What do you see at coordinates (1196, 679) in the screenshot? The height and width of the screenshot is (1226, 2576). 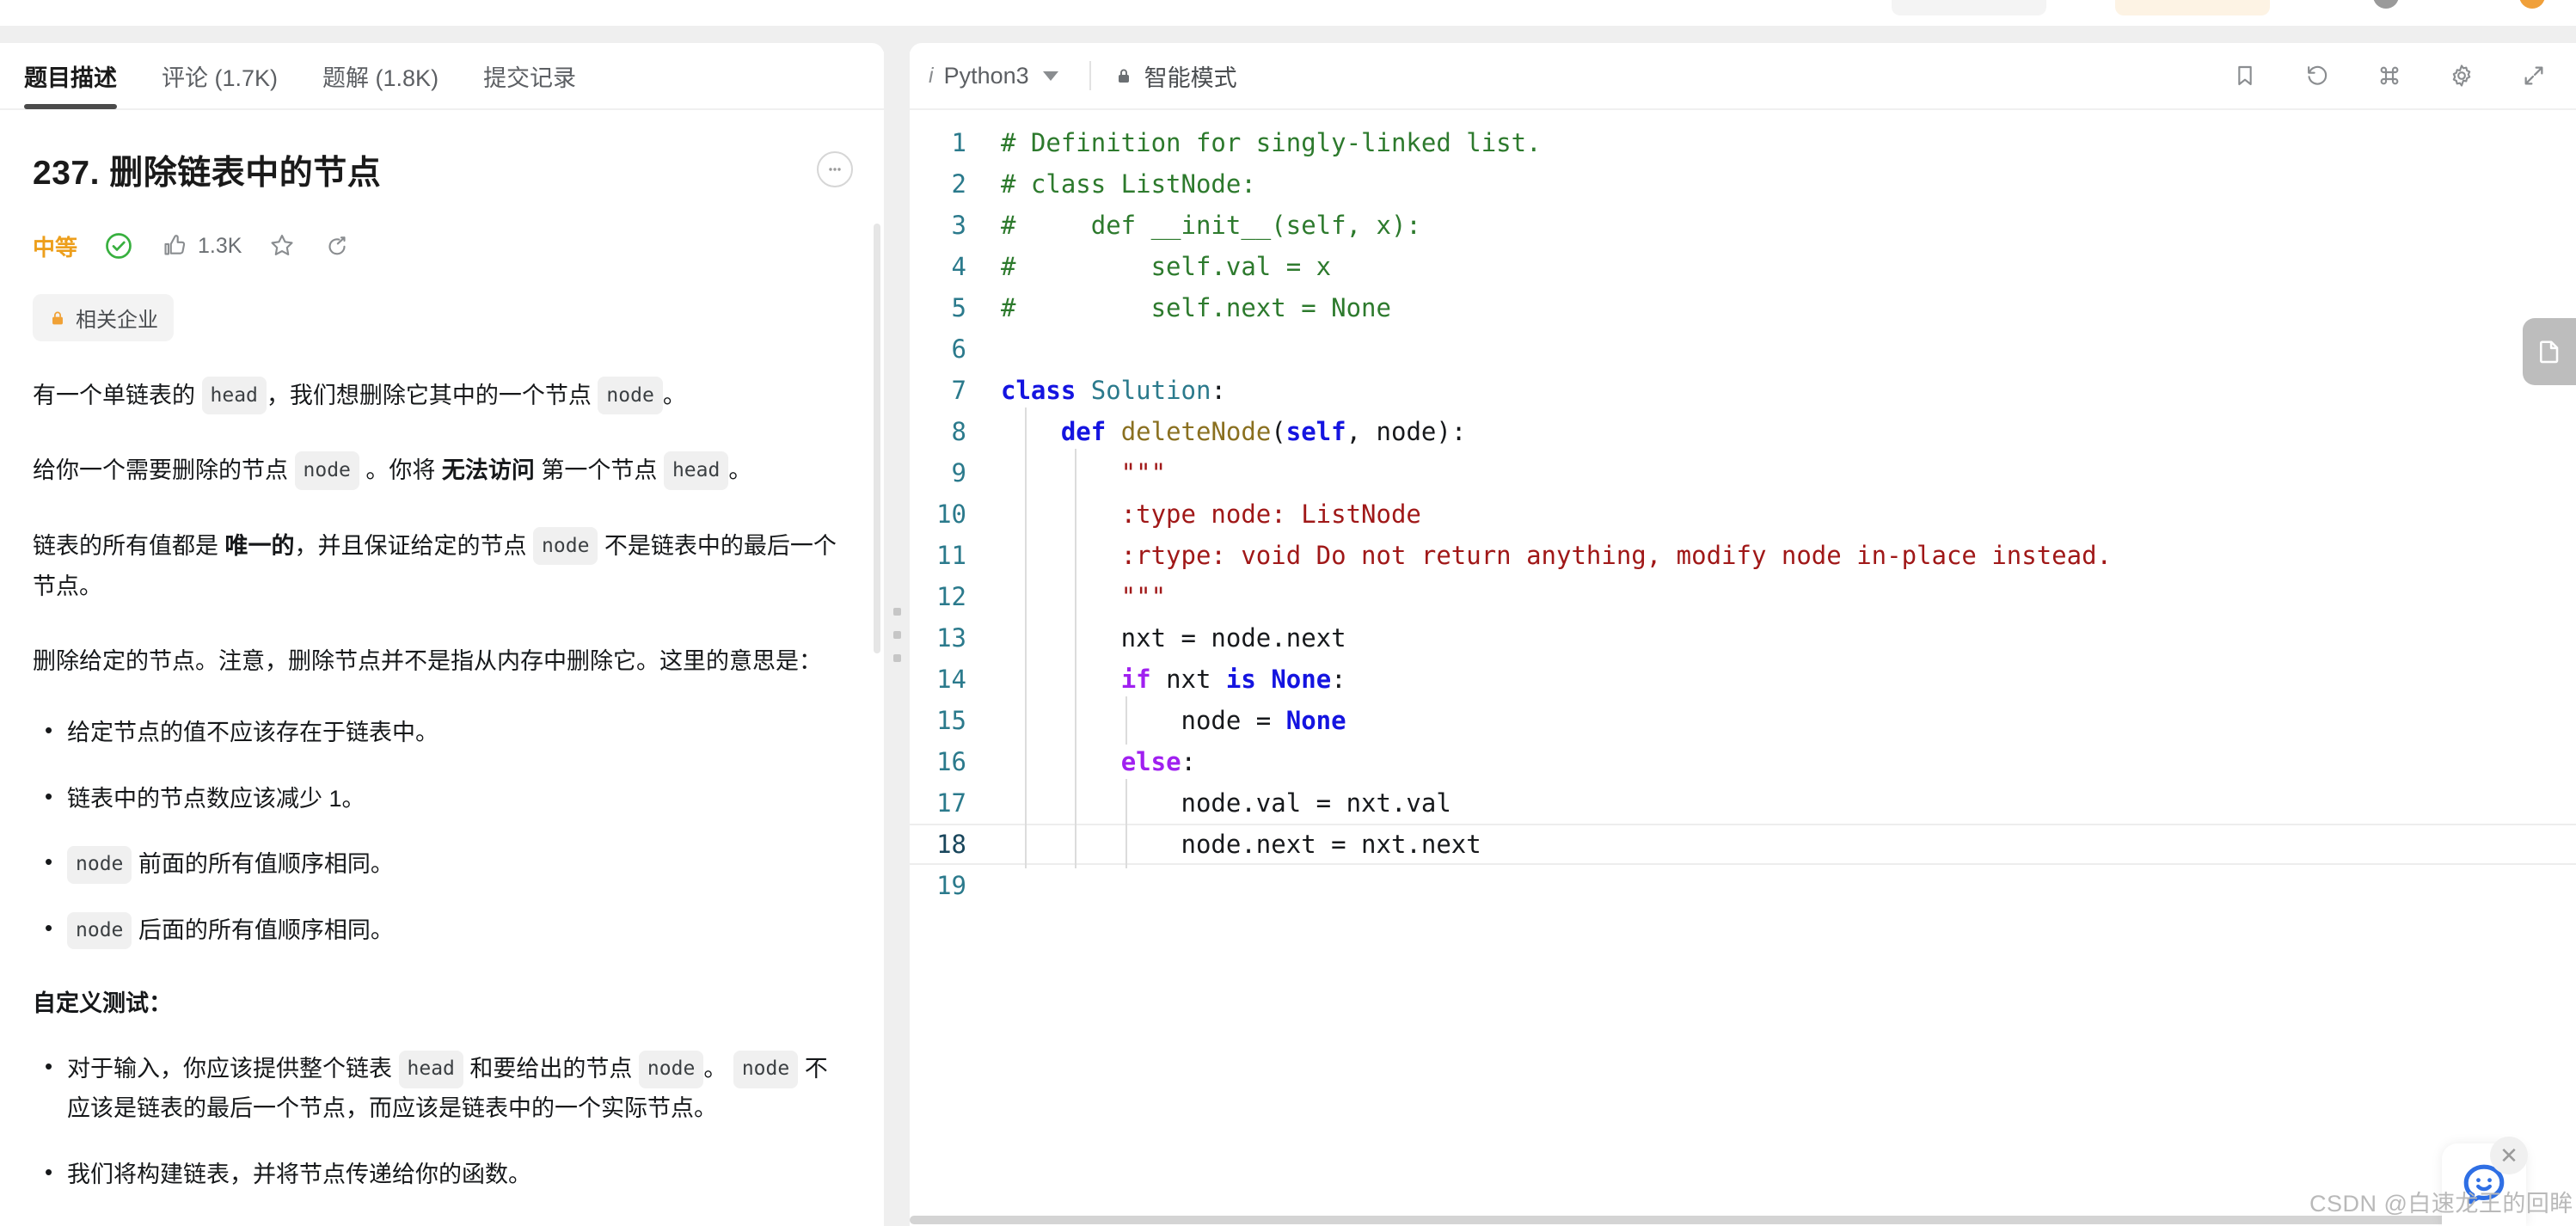 I see `code-token: nxt` at bounding box center [1196, 679].